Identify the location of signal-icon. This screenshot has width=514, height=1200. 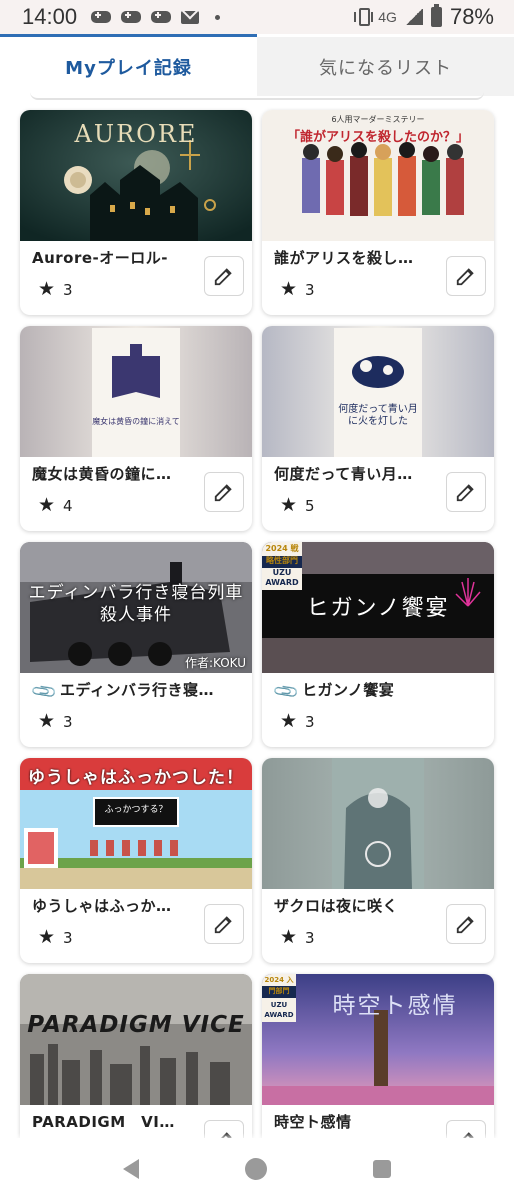
(413, 17).